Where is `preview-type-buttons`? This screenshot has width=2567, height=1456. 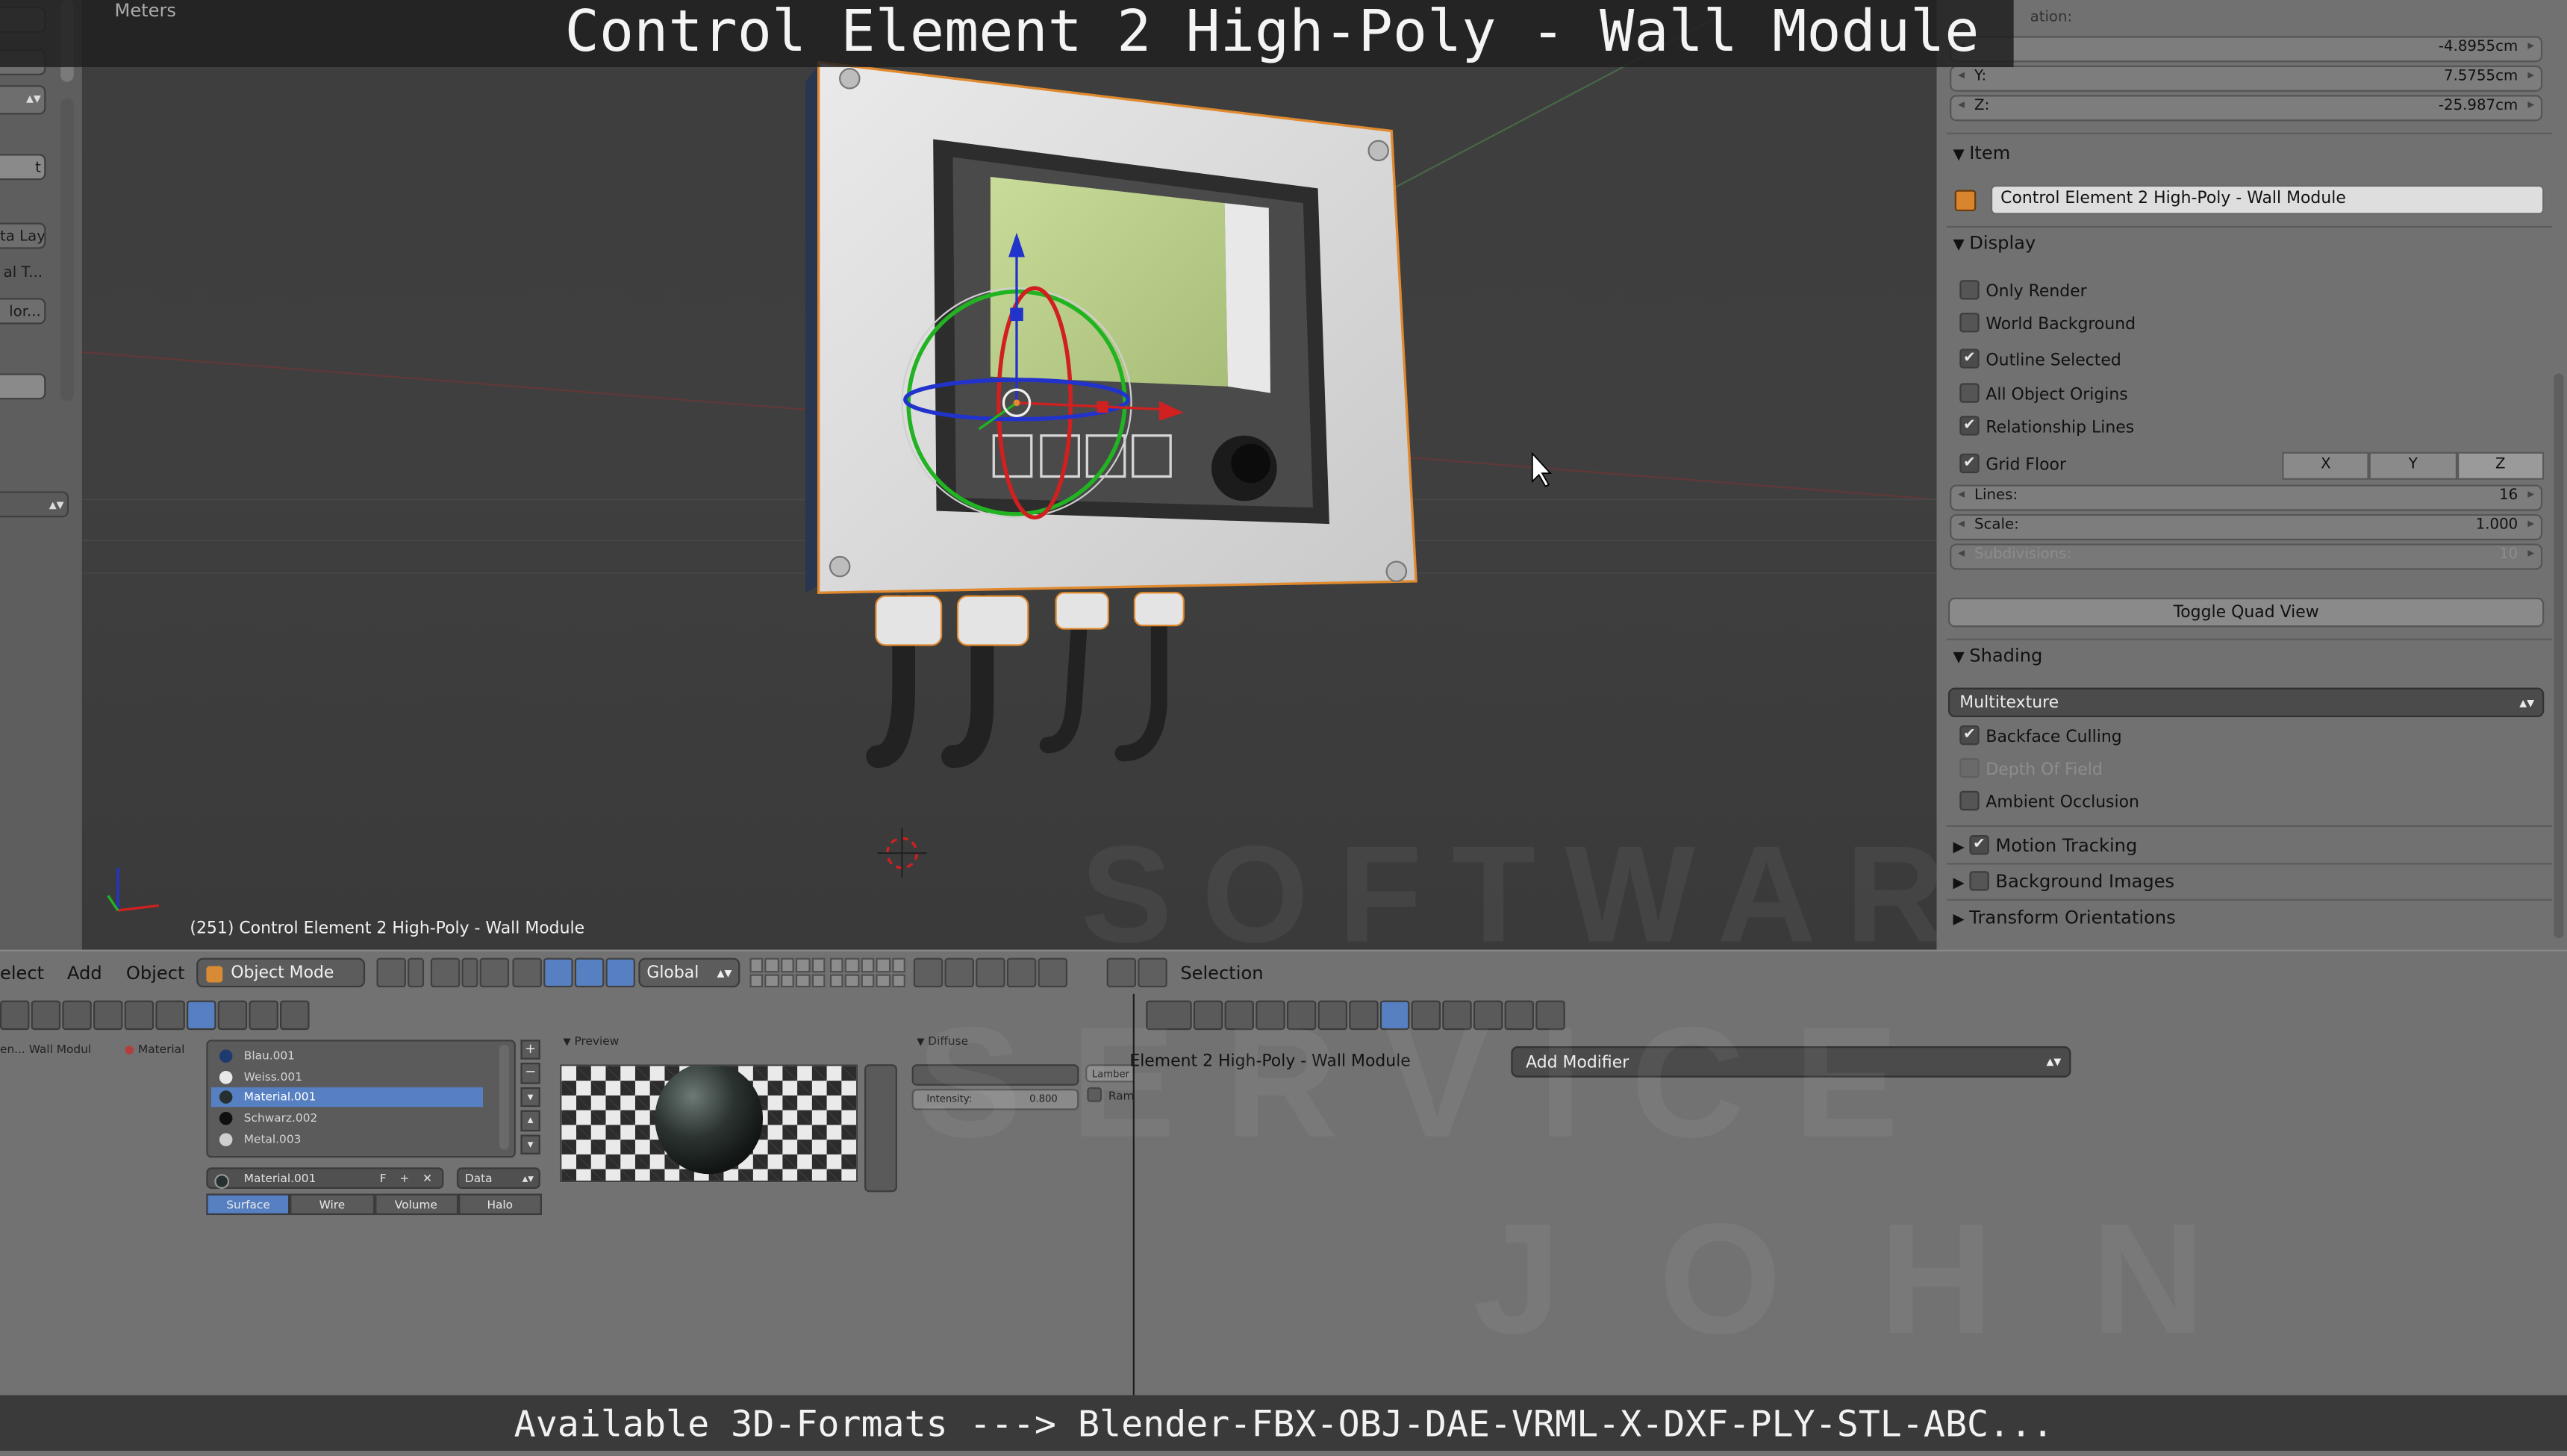 preview-type-buttons is located at coordinates (880, 1128).